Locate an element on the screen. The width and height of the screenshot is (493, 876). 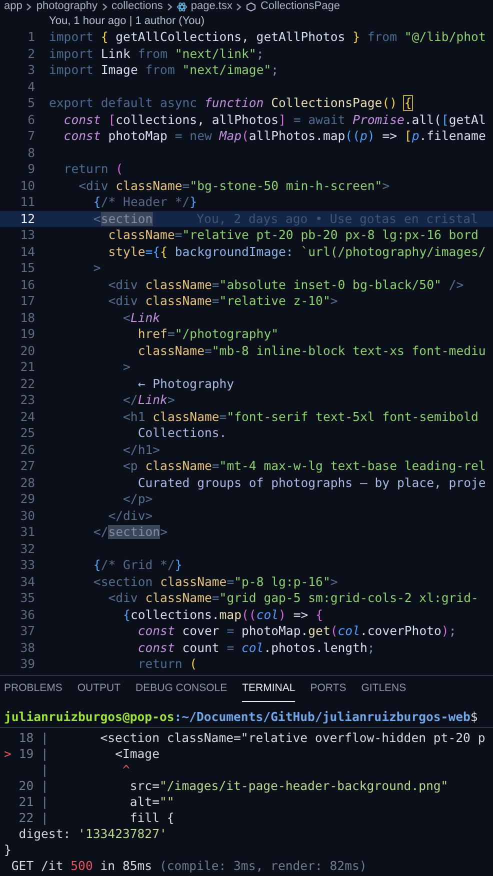
code-line: Collections. is located at coordinates (181, 433).